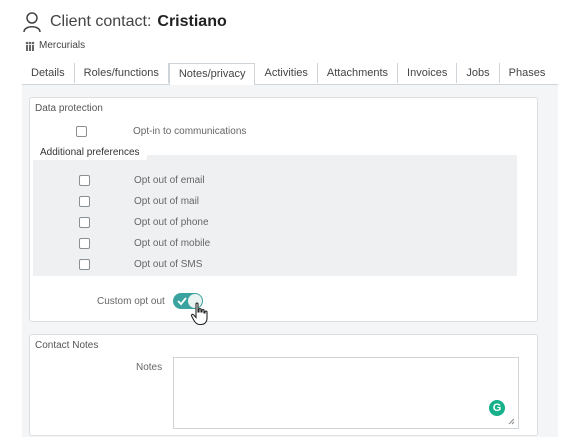 Image resolution: width=562 pixels, height=441 pixels. What do you see at coordinates (358, 73) in the screenshot?
I see `tab-attachments: Attachments` at bounding box center [358, 73].